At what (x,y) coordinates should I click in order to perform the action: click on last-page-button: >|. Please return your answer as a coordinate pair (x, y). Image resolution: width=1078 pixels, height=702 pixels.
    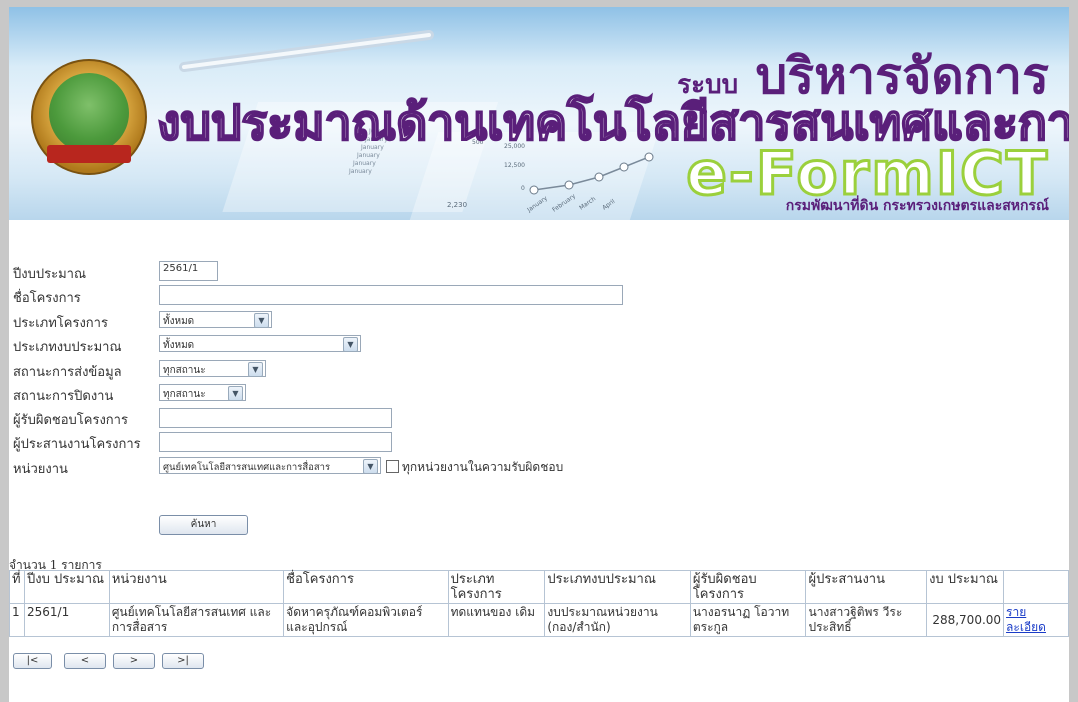
    Looking at the image, I should click on (183, 661).